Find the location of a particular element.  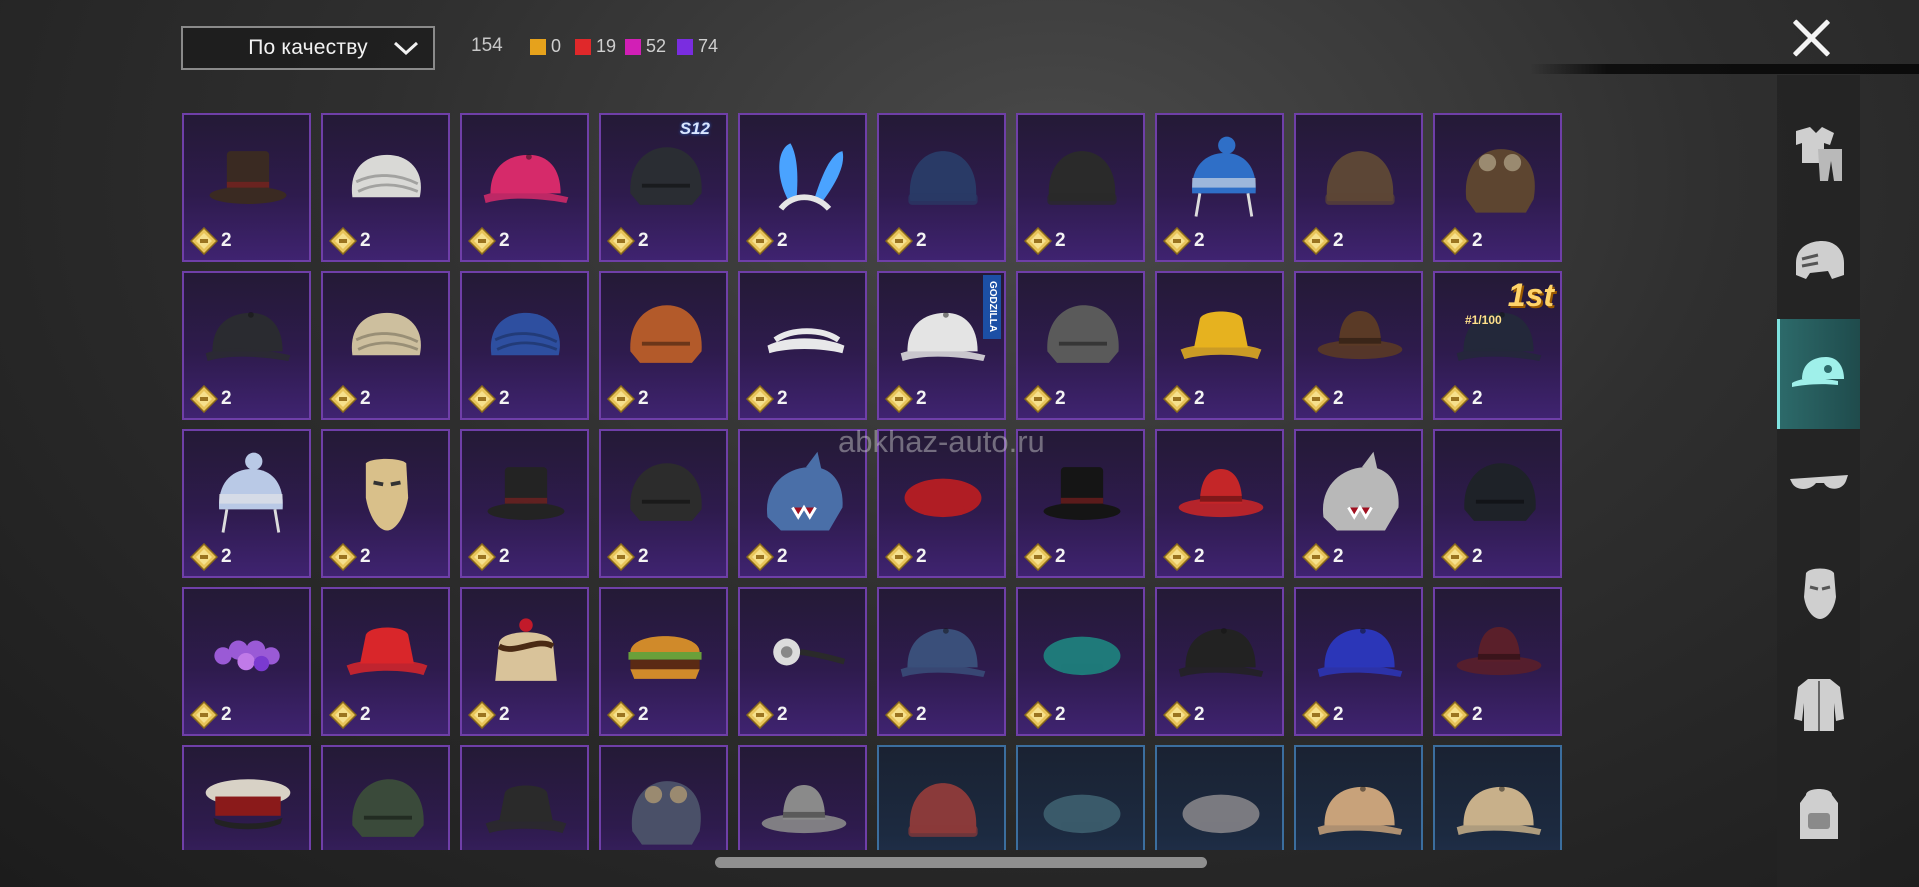

horizontal-scrollbar is located at coordinates (961, 862).